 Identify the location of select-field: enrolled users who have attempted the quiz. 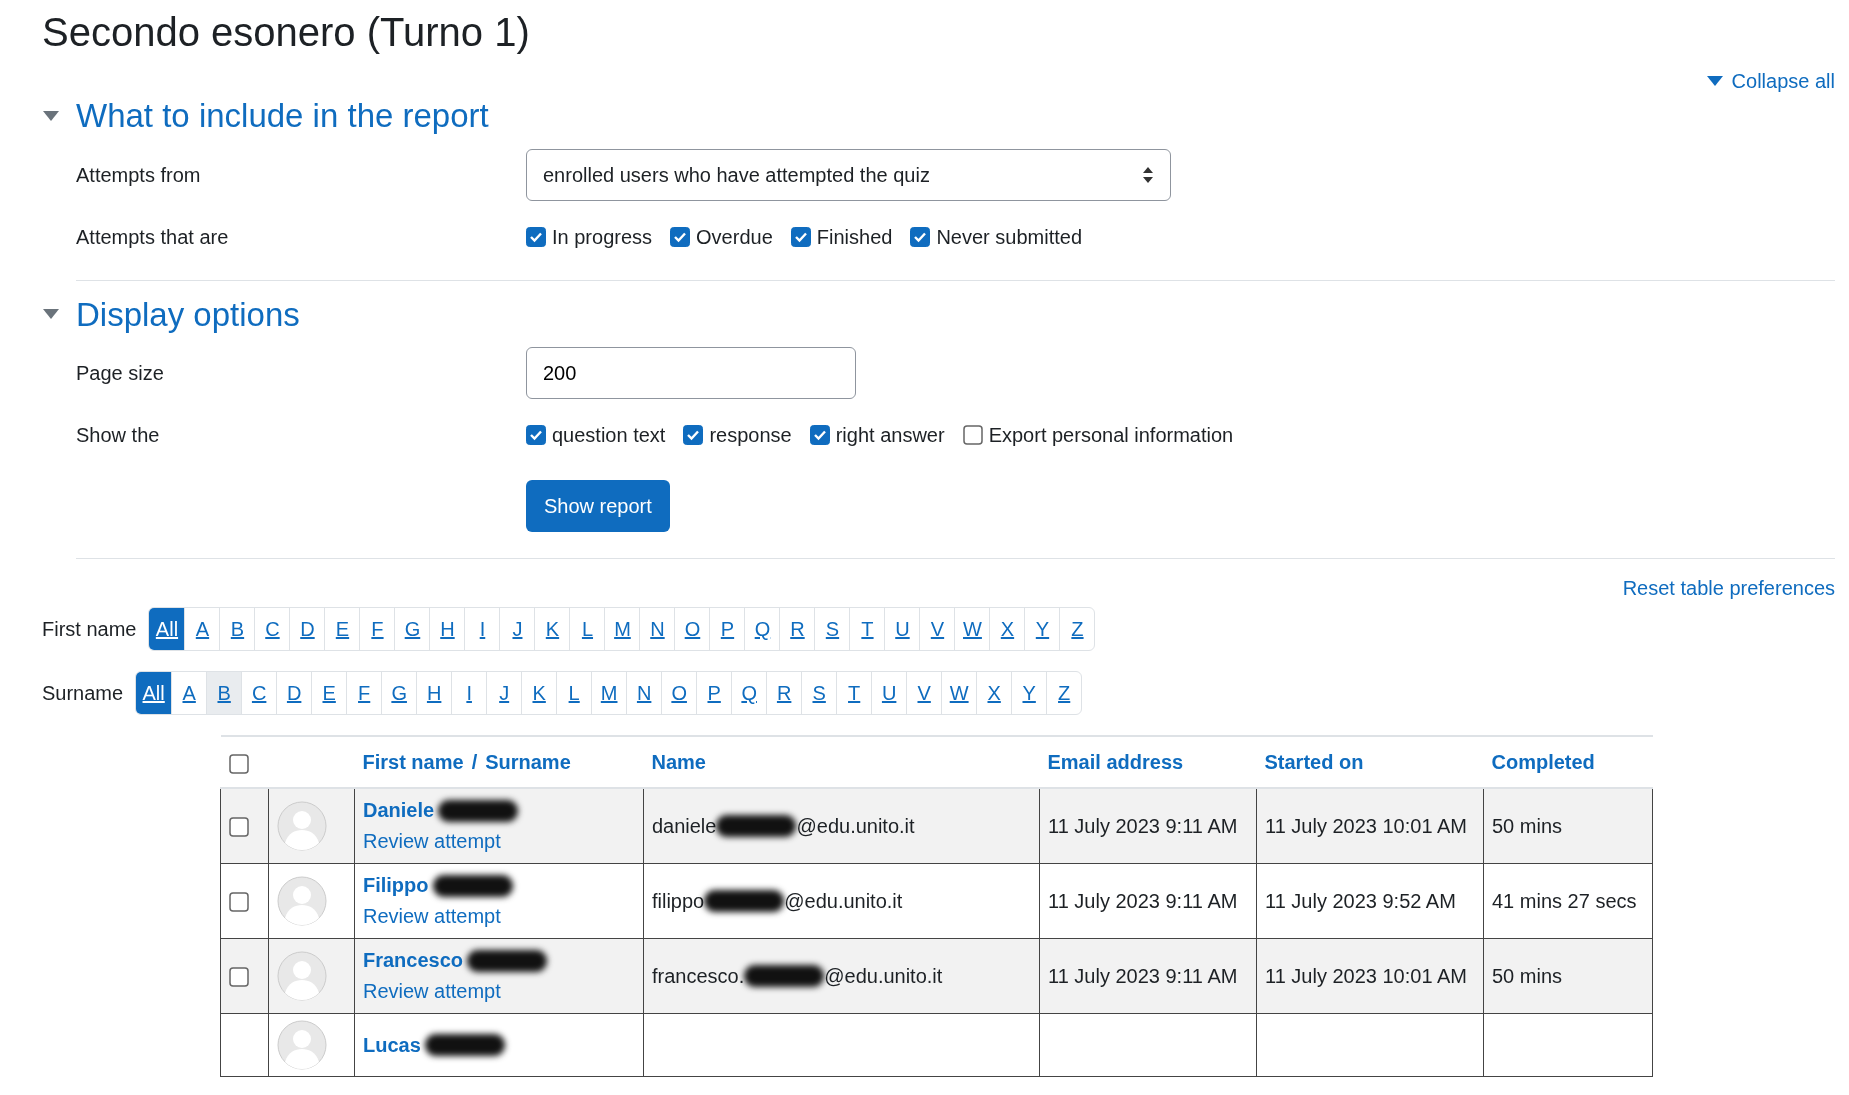
(848, 174).